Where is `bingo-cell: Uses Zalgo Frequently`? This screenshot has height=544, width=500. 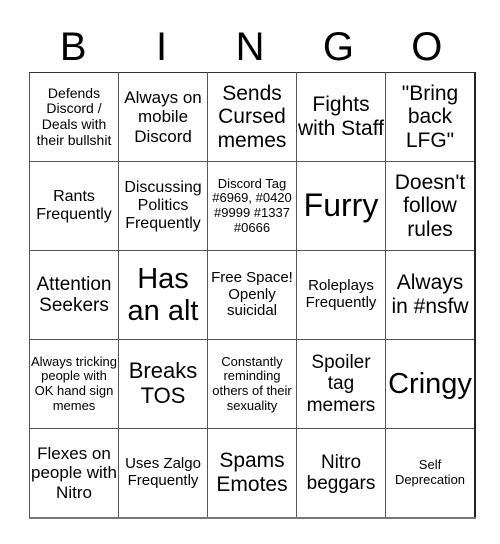
bingo-cell: Uses Zalgo Frequently is located at coordinates (163, 473).